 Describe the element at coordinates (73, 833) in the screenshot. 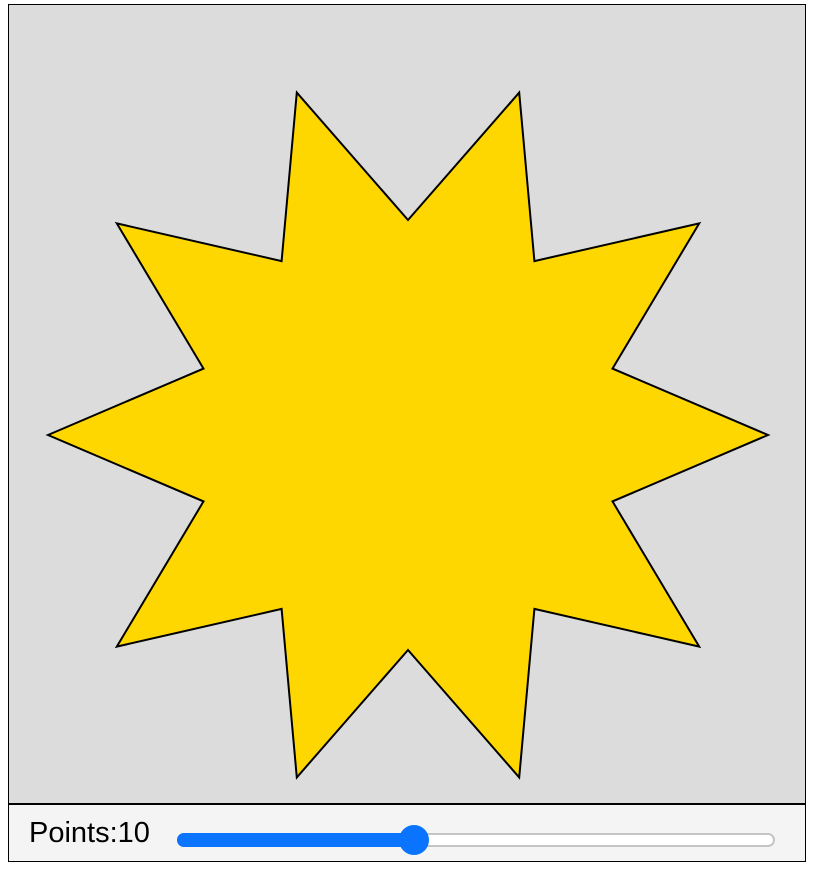

I see `points-label-text: Points:` at that location.